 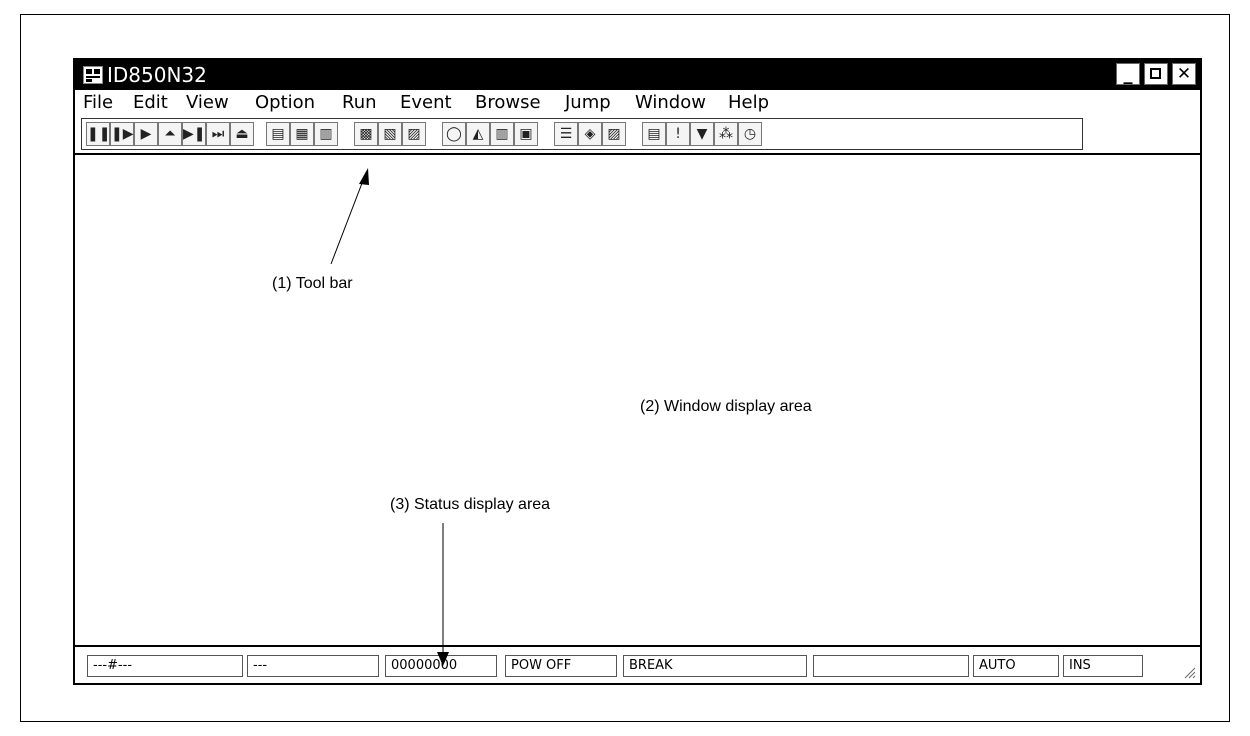 What do you see at coordinates (726, 406) in the screenshot?
I see `window-area-annotation: (2) Window display area` at bounding box center [726, 406].